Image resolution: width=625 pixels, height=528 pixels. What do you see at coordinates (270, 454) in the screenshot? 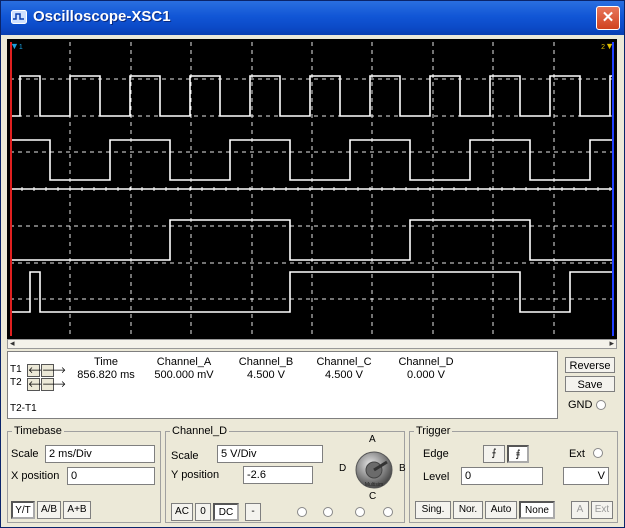
I see `channel-scale-input: 5 V/Div` at bounding box center [270, 454].